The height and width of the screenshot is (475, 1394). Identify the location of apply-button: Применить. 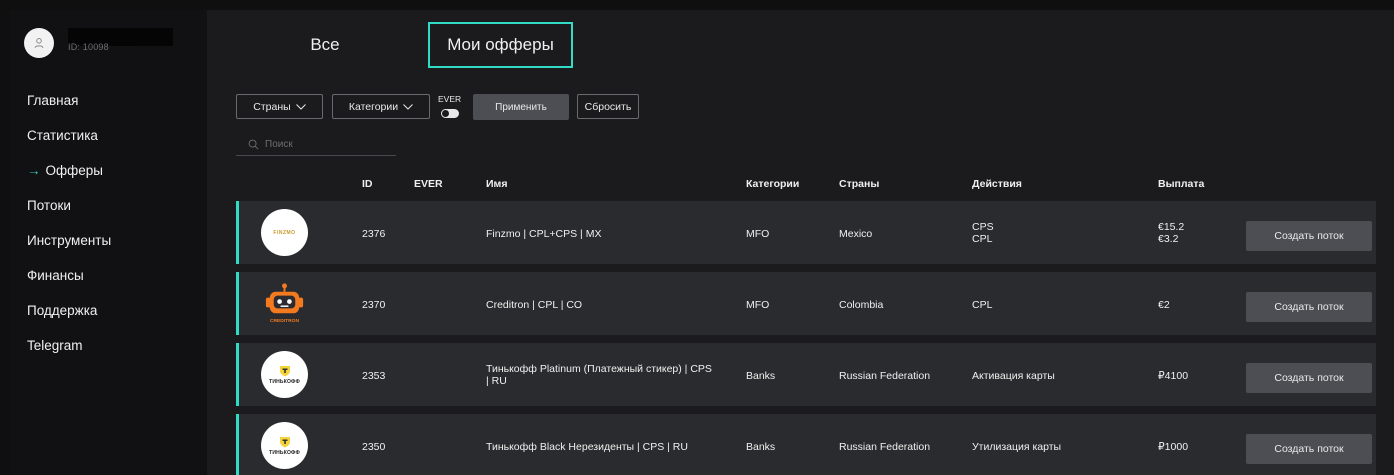
(521, 107).